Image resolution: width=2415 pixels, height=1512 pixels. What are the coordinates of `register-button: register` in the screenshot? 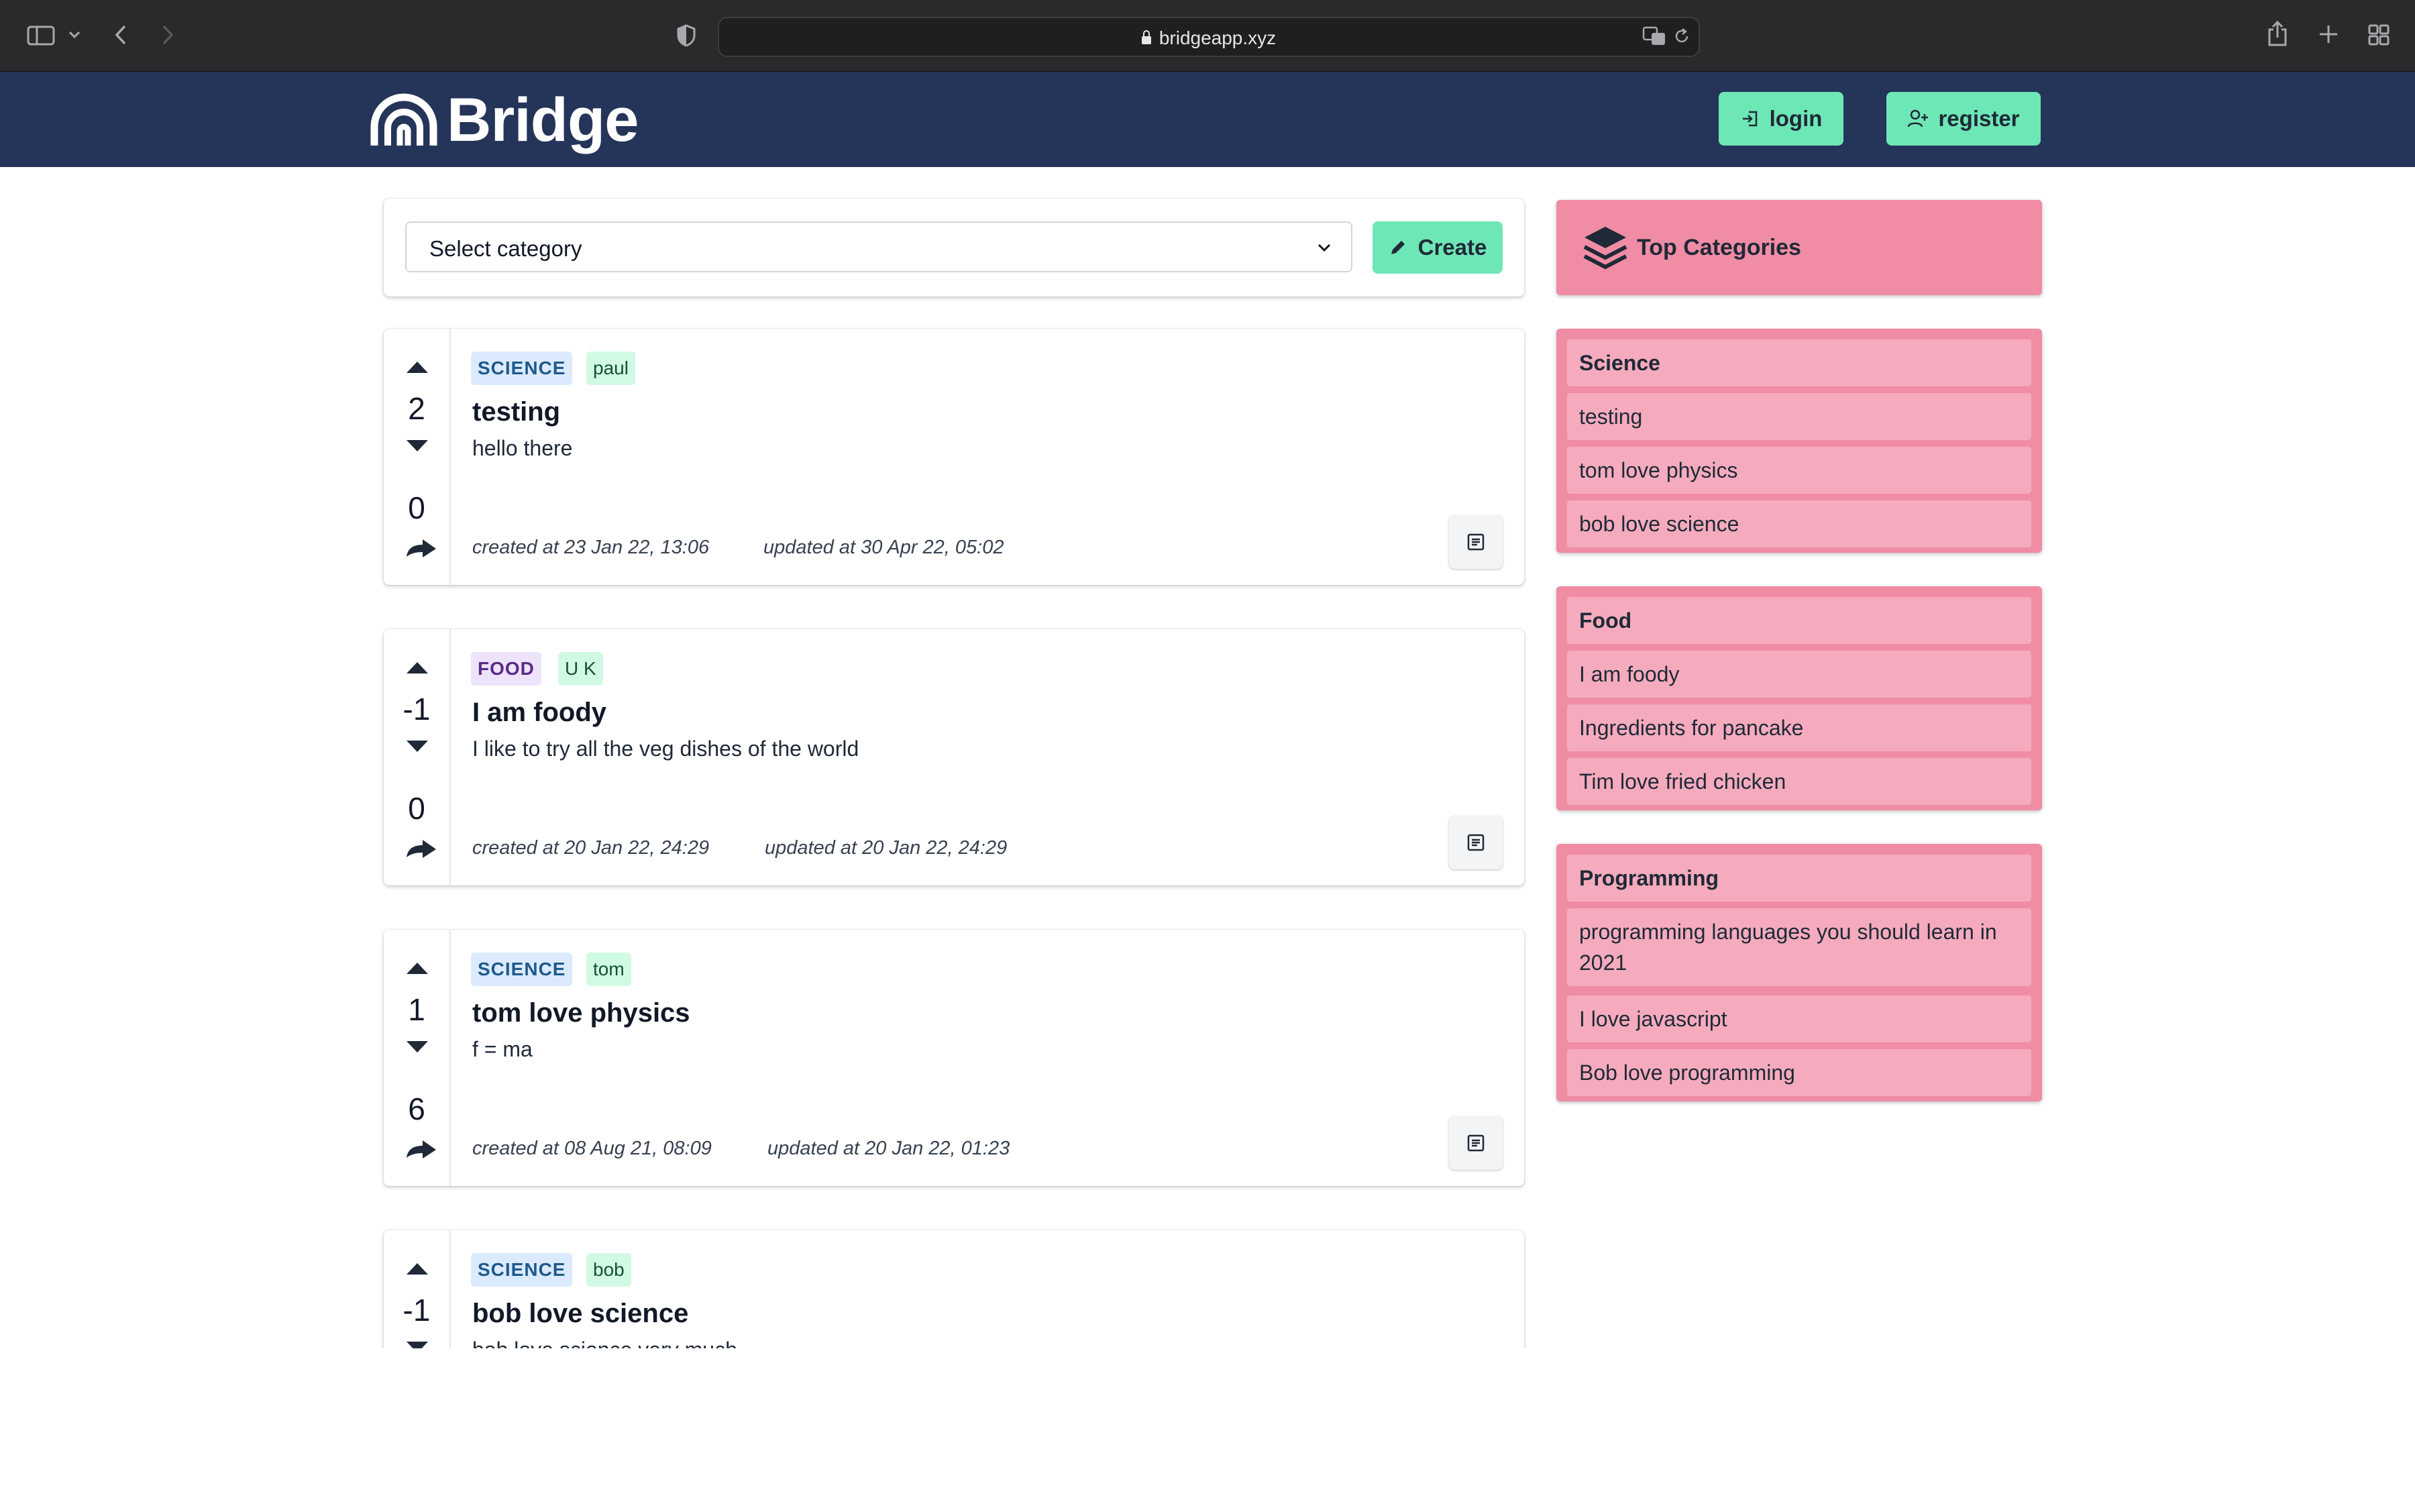 It's located at (1963, 119).